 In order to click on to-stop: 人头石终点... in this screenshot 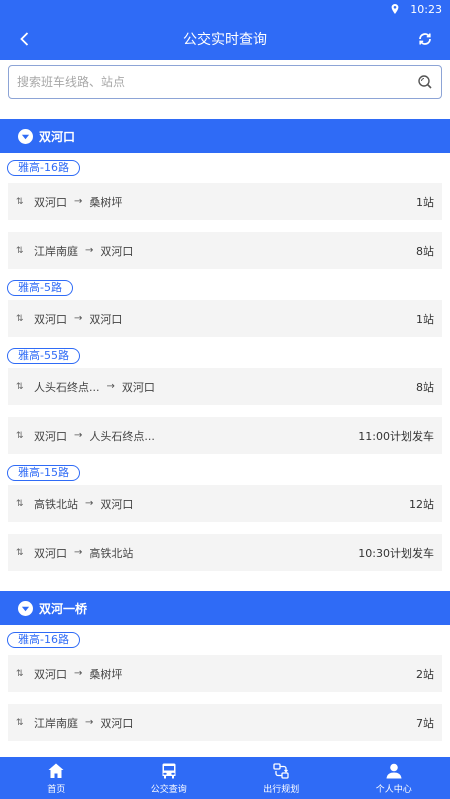, I will do `click(122, 436)`.